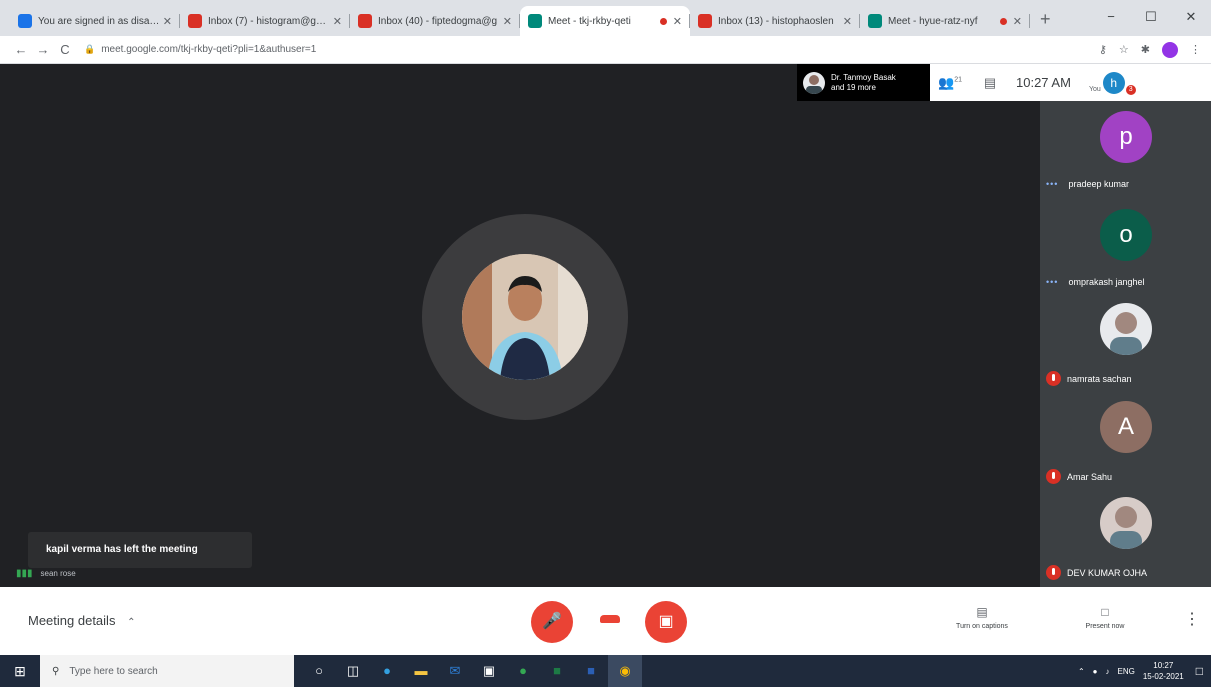  What do you see at coordinates (1163, 671) in the screenshot?
I see `taskbar-clock: 10:27 15-02-2021` at bounding box center [1163, 671].